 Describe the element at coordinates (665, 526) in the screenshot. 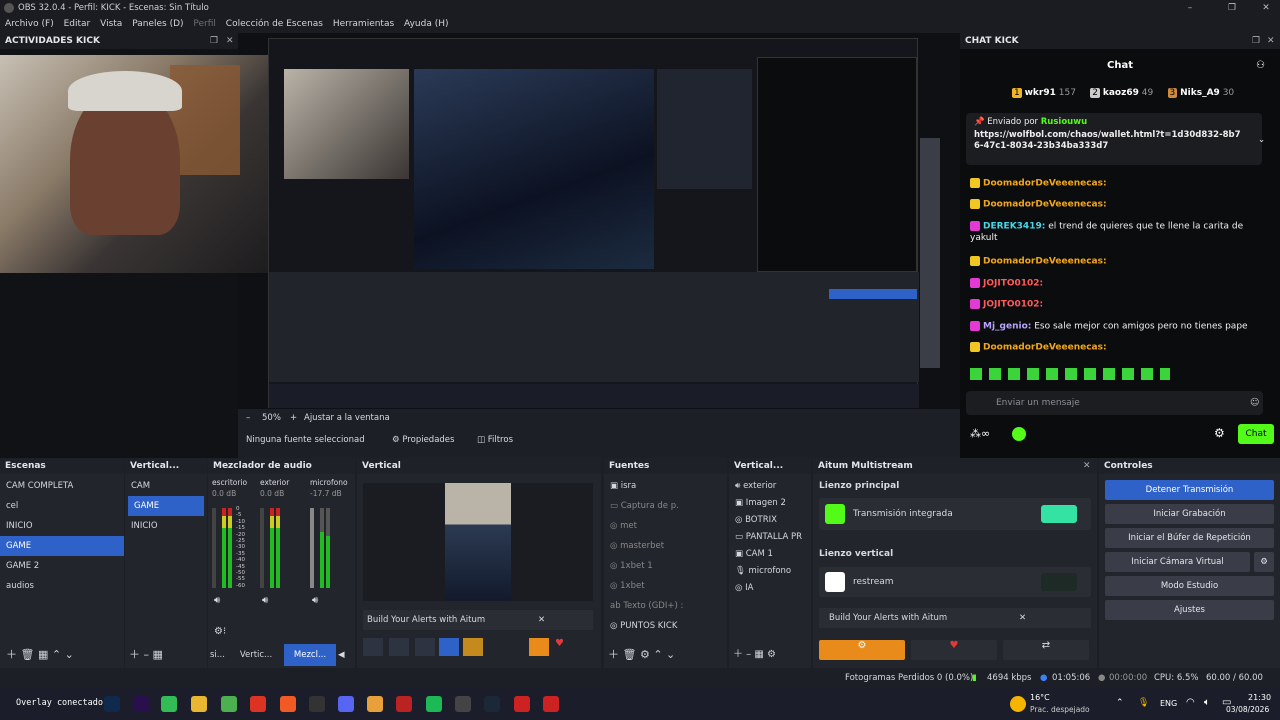

I see `source-item: ◎ met` at that location.